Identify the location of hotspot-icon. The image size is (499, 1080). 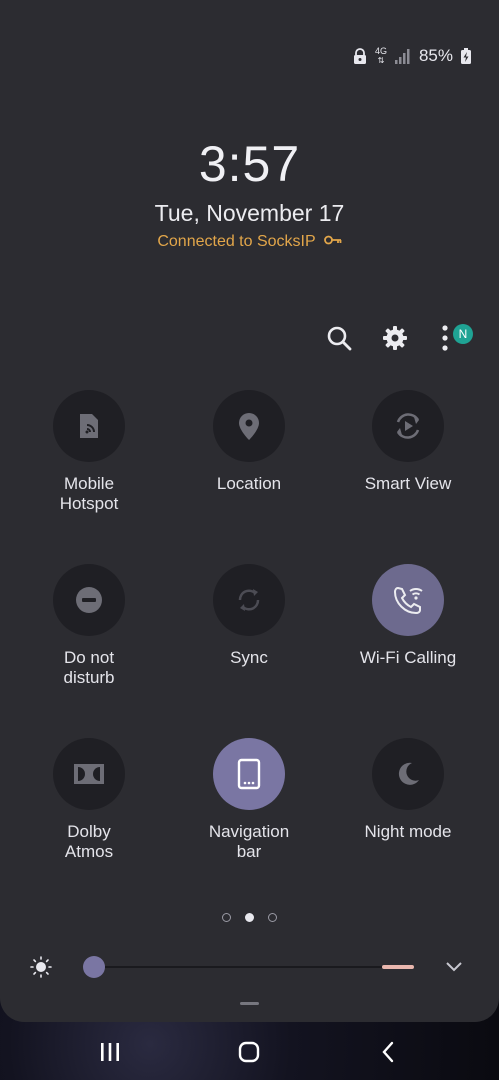
(89, 426).